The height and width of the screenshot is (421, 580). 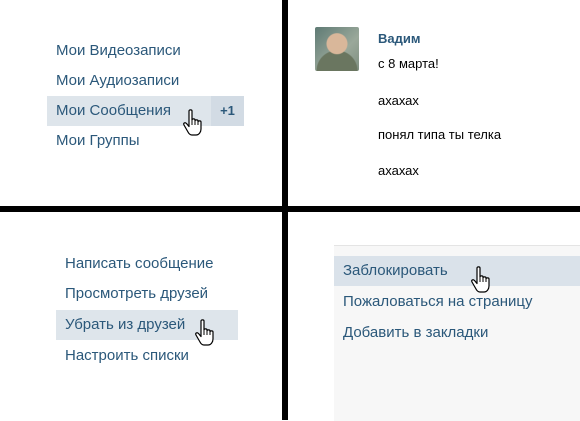 I want to click on sidebar-item-videos: Мои Видеозаписи, so click(x=118, y=51).